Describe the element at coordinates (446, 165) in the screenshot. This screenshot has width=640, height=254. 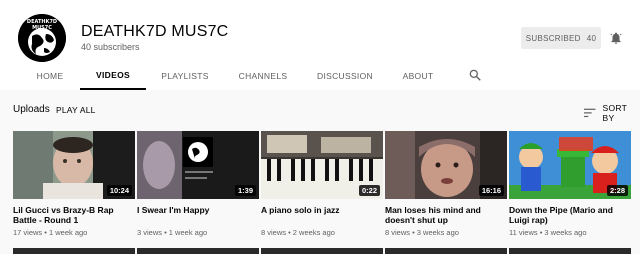
I see `video-thumbnail: 16:16` at that location.